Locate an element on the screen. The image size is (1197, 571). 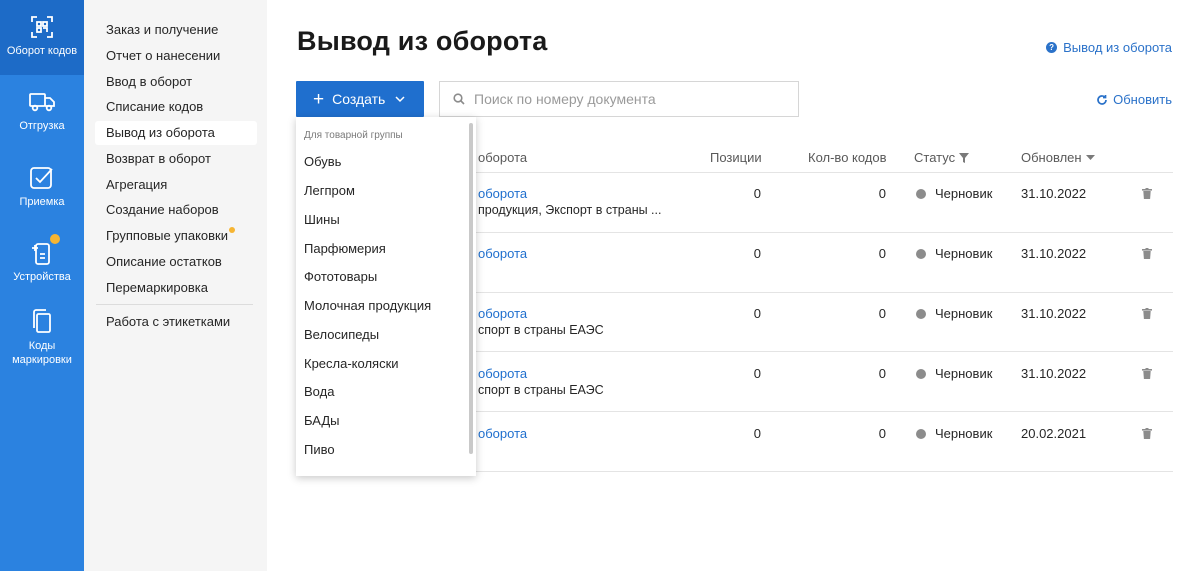
column-header-status: Статус is located at coordinates (942, 157).